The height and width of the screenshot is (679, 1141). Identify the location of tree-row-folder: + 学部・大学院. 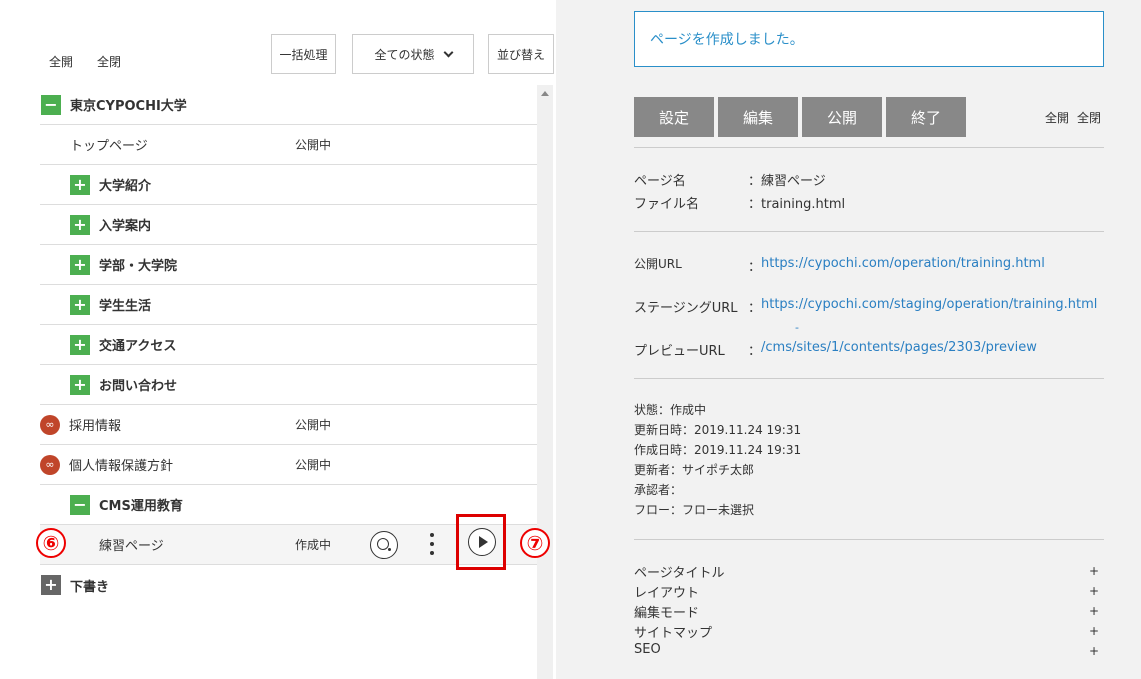
(288, 265).